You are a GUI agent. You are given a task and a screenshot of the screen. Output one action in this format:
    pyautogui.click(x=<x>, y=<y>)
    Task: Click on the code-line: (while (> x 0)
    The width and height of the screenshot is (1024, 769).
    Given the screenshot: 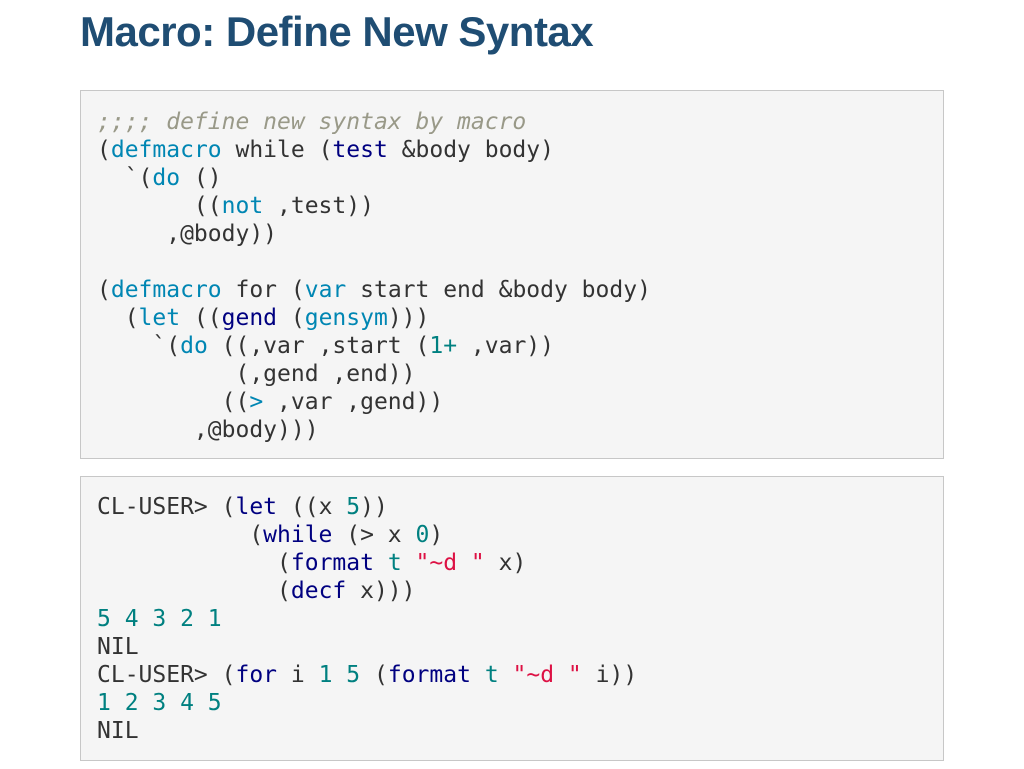 What is the action you would take?
    pyautogui.click(x=367, y=535)
    